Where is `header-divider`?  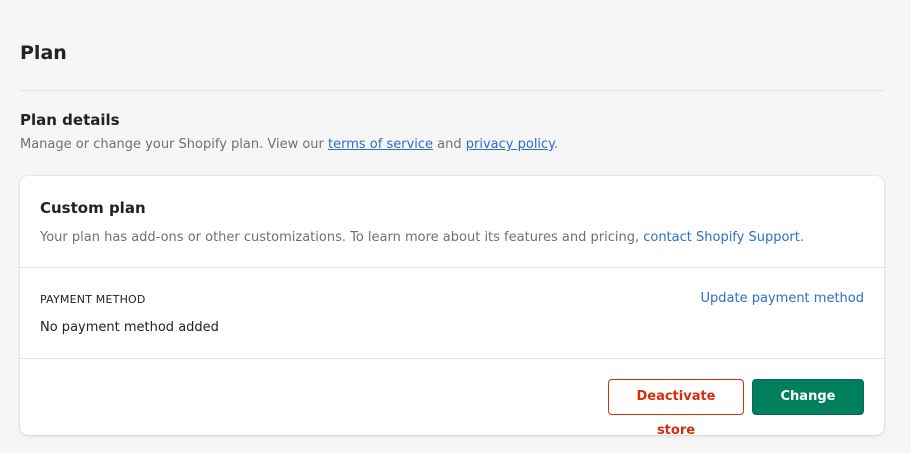
header-divider is located at coordinates (452, 90).